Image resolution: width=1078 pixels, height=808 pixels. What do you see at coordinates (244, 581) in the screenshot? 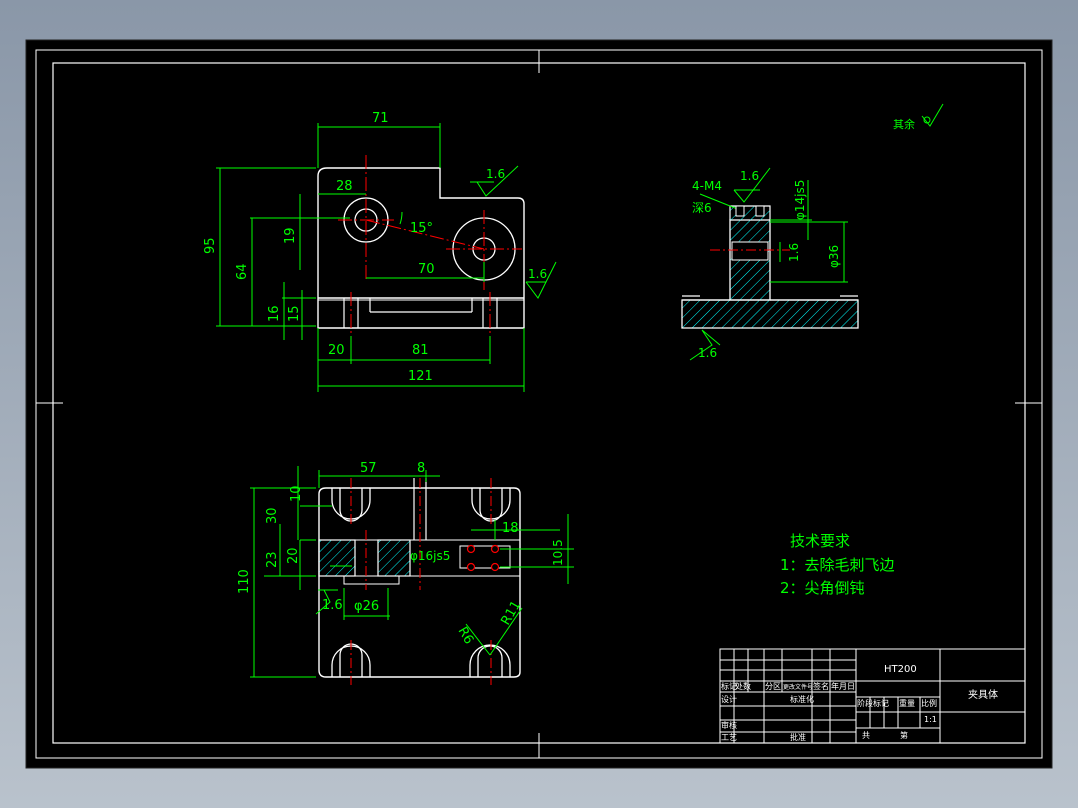
I see `dim-110: 110` at bounding box center [244, 581].